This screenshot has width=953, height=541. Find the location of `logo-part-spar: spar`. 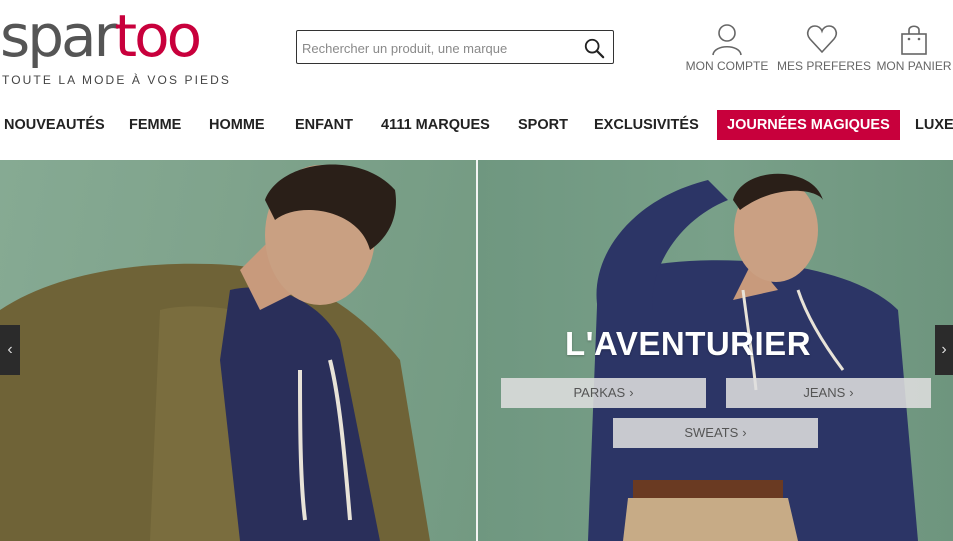

logo-part-spar: spar is located at coordinates (58, 36).